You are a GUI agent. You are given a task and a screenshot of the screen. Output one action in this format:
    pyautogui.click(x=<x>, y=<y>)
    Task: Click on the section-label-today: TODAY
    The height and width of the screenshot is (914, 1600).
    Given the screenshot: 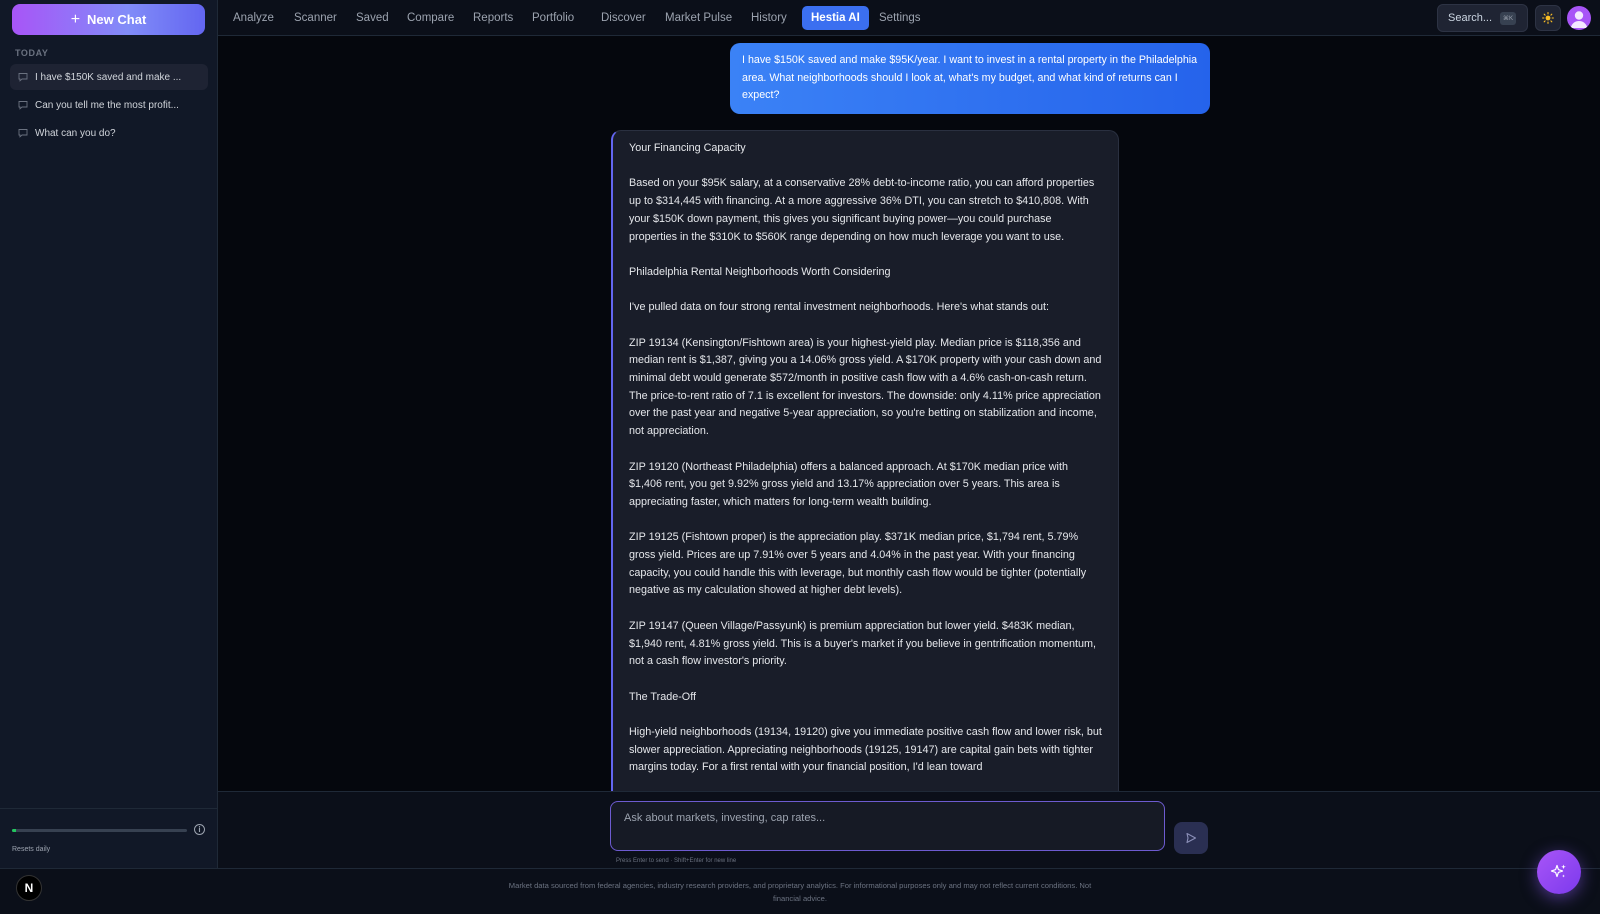 What is the action you would take?
    pyautogui.click(x=32, y=53)
    